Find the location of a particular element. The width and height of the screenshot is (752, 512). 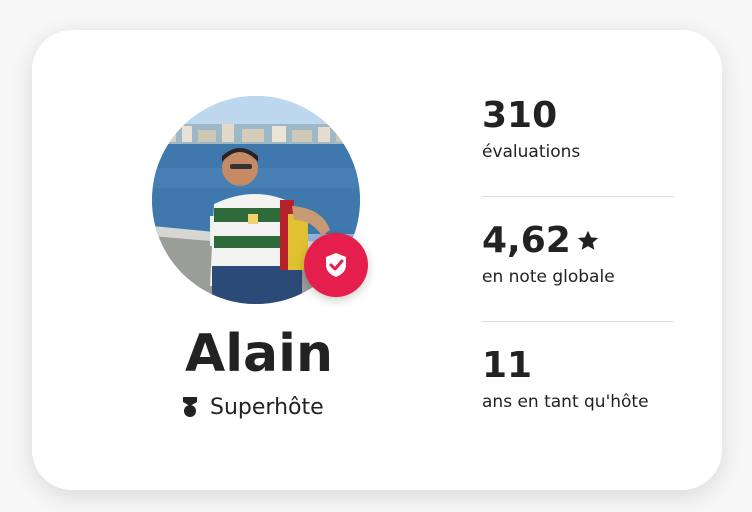

stat-value: 11 is located at coordinates (578, 366).